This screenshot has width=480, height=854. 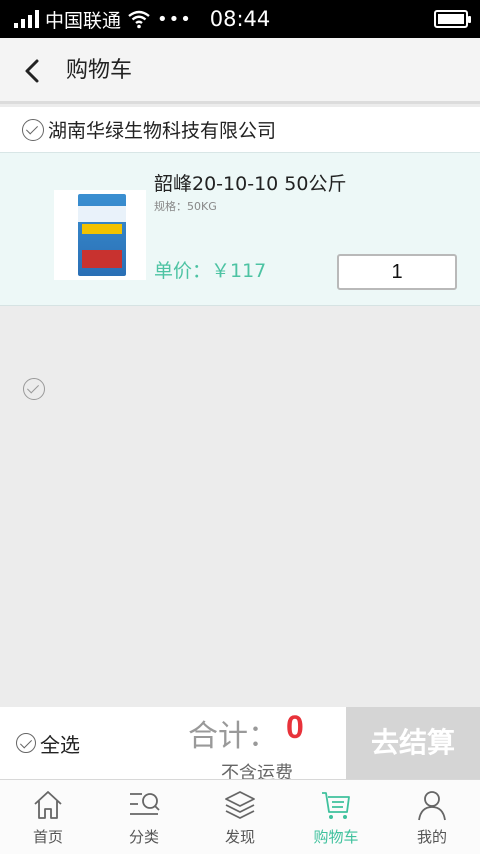 I want to click on cart-icon, so click(x=336, y=805).